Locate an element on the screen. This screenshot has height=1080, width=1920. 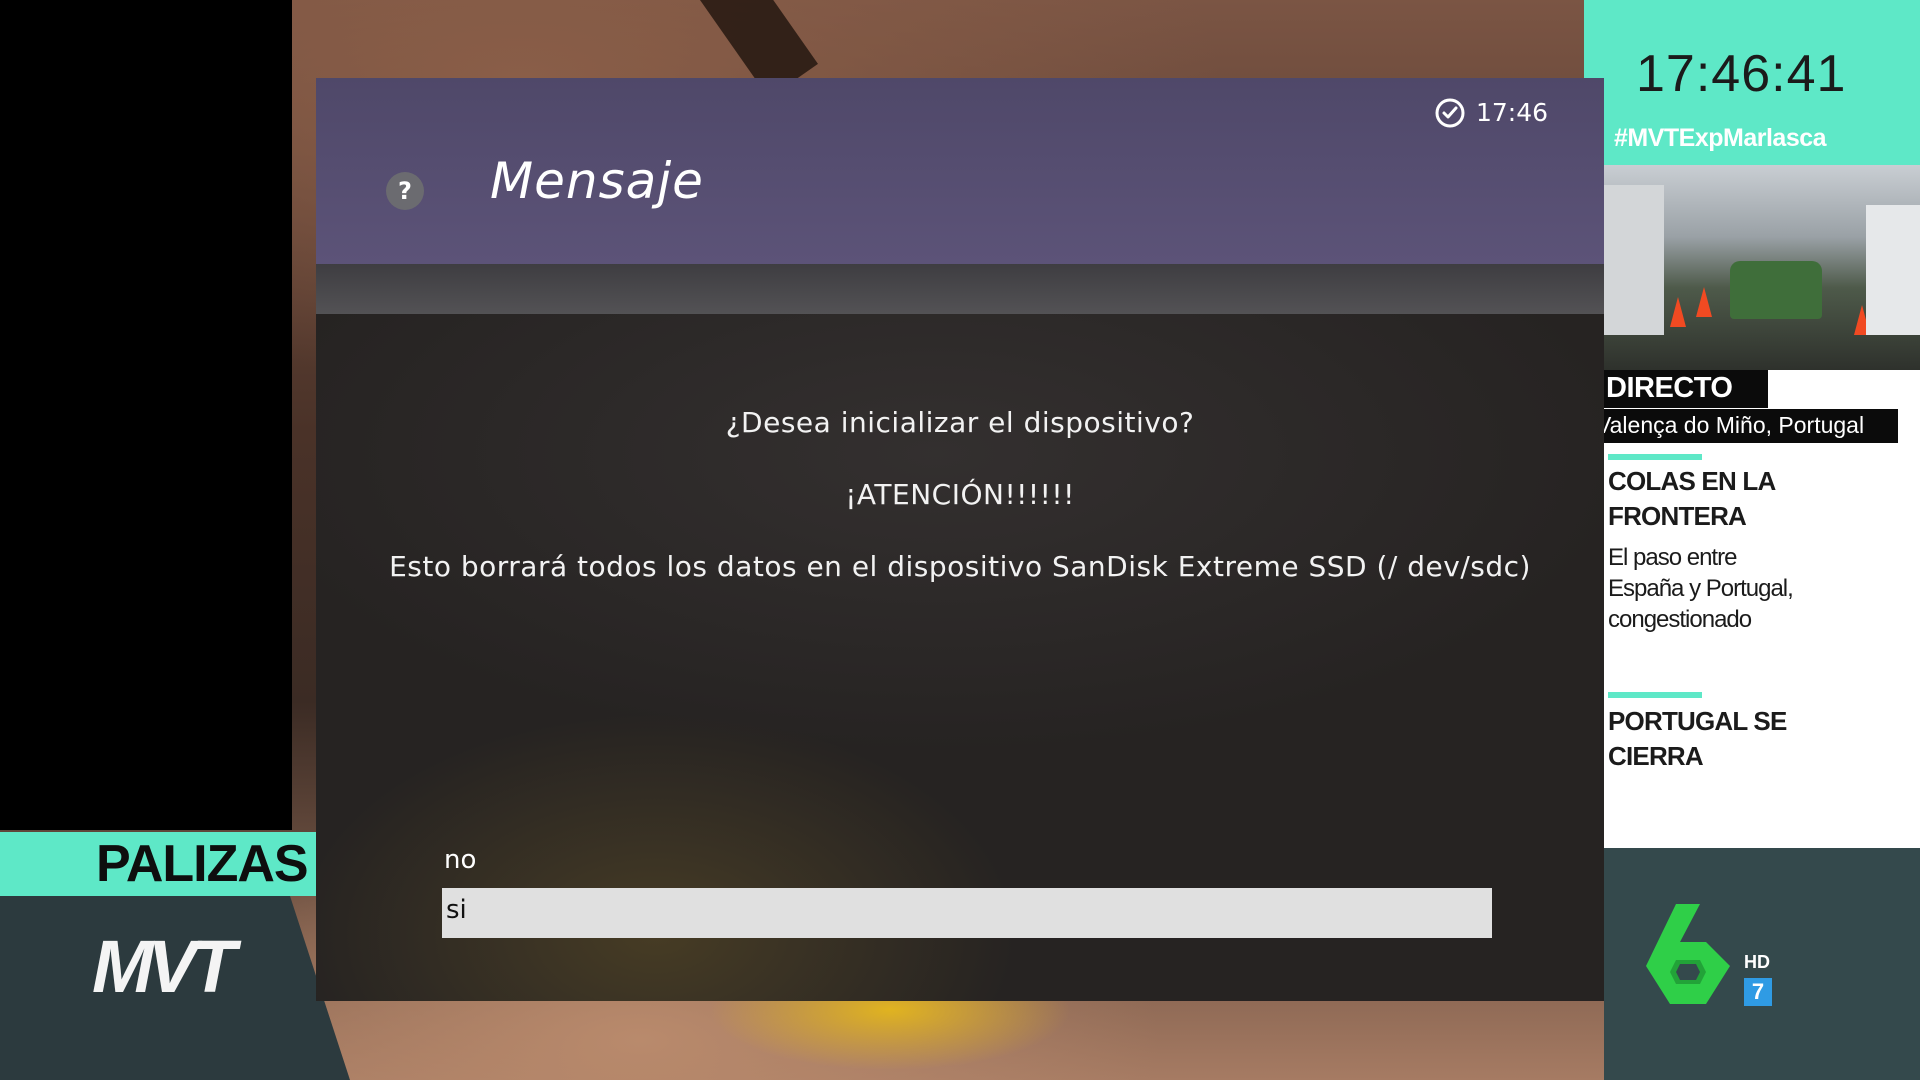
live-camera-feed is located at coordinates (1762, 267).